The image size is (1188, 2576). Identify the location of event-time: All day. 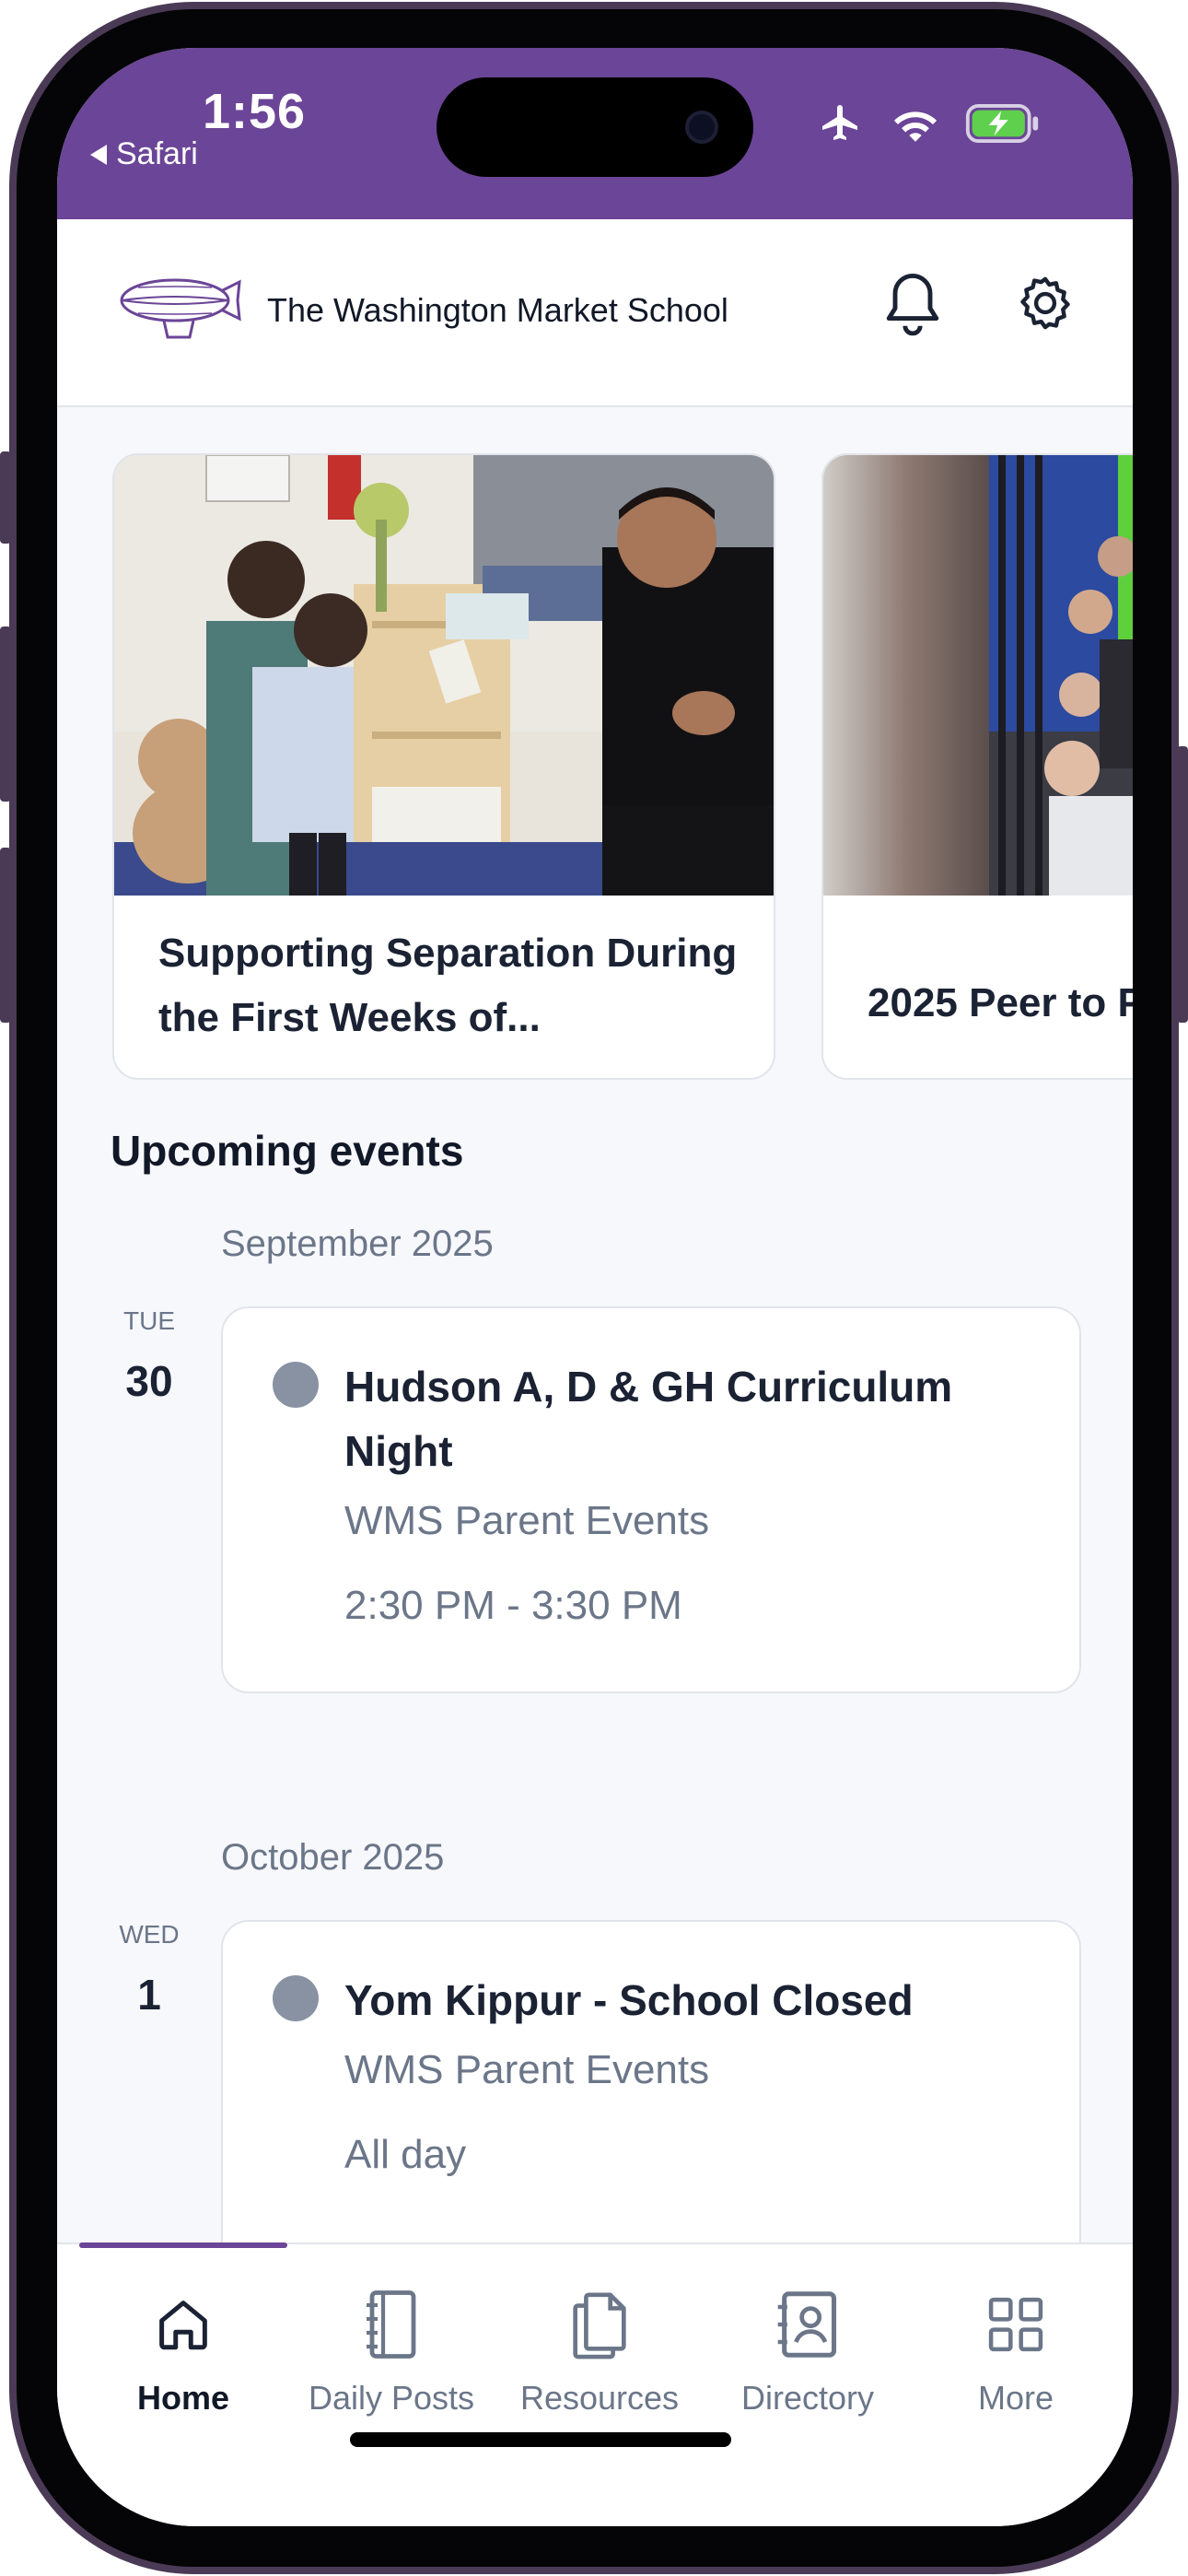
(405, 2154).